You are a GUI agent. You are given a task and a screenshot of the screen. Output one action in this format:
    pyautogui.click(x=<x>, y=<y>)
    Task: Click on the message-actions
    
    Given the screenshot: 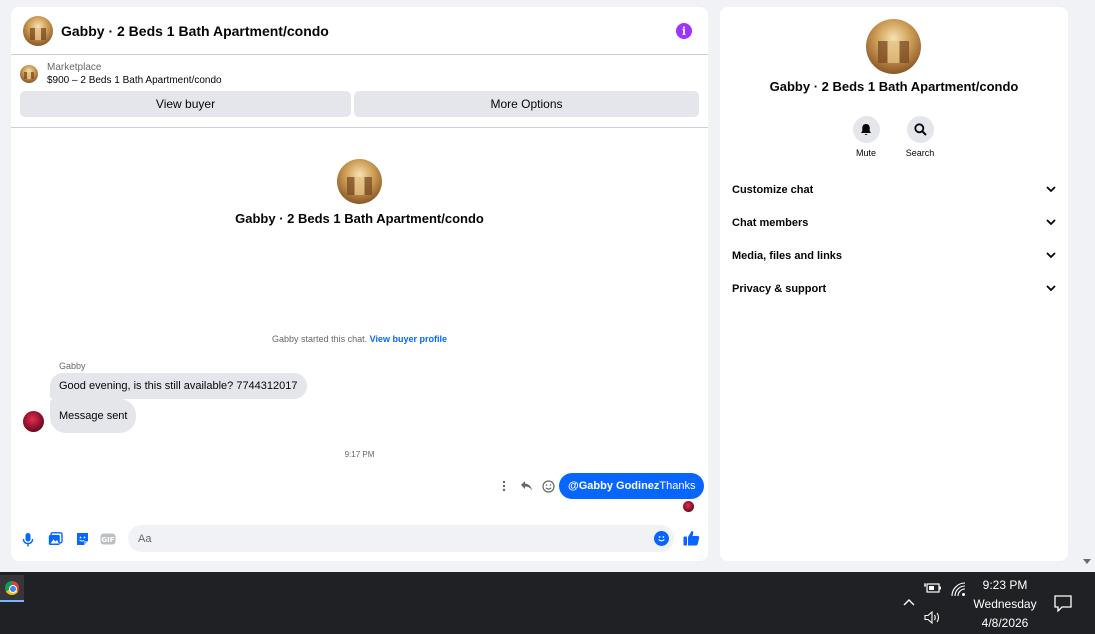 What is the action you would take?
    pyautogui.click(x=526, y=486)
    